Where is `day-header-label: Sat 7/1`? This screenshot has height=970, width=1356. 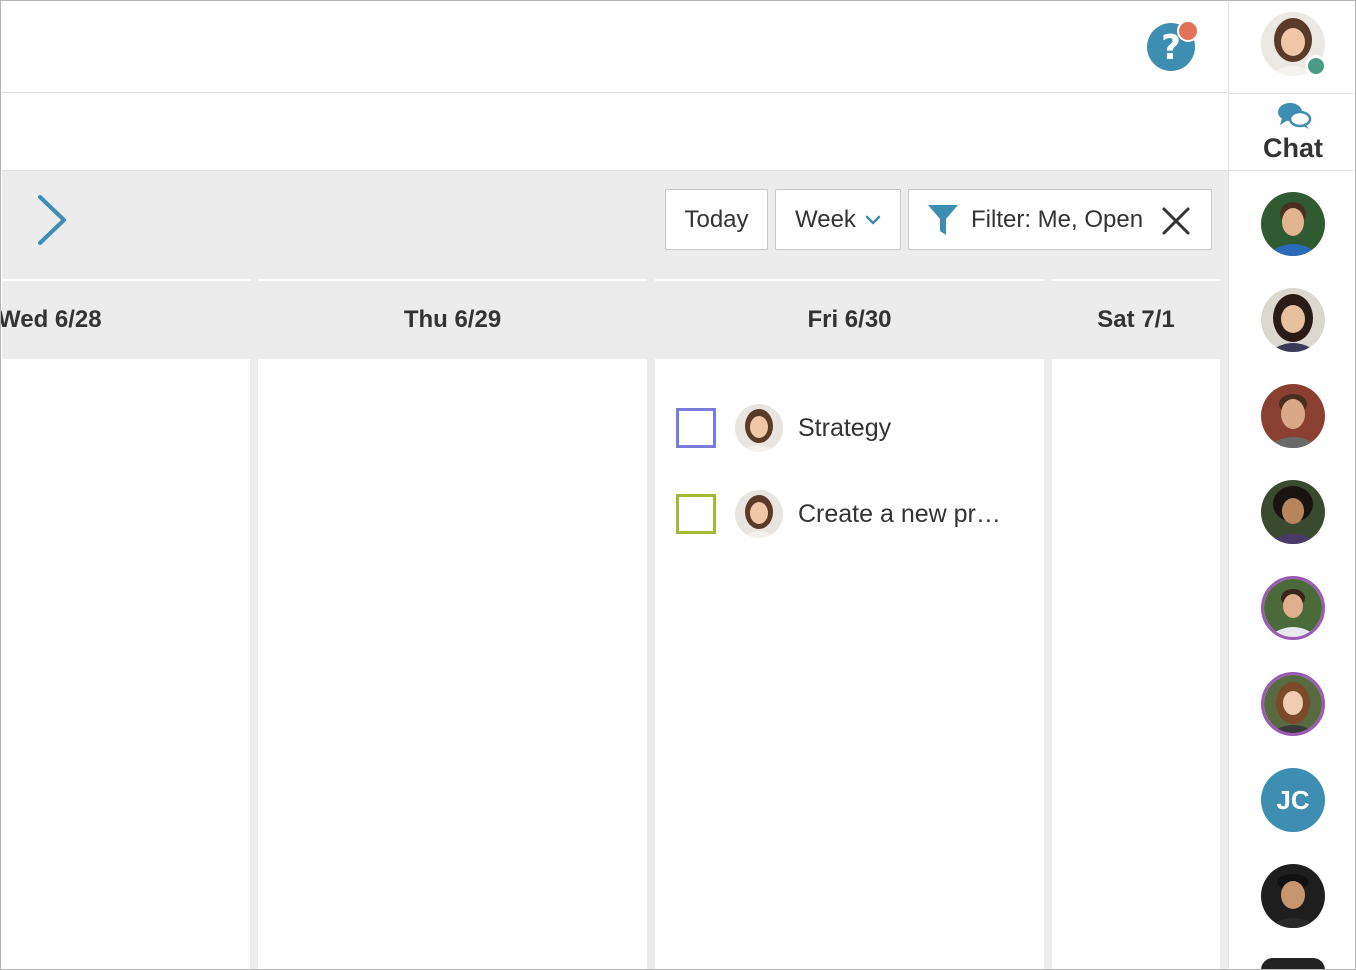 day-header-label: Sat 7/1 is located at coordinates (1136, 319).